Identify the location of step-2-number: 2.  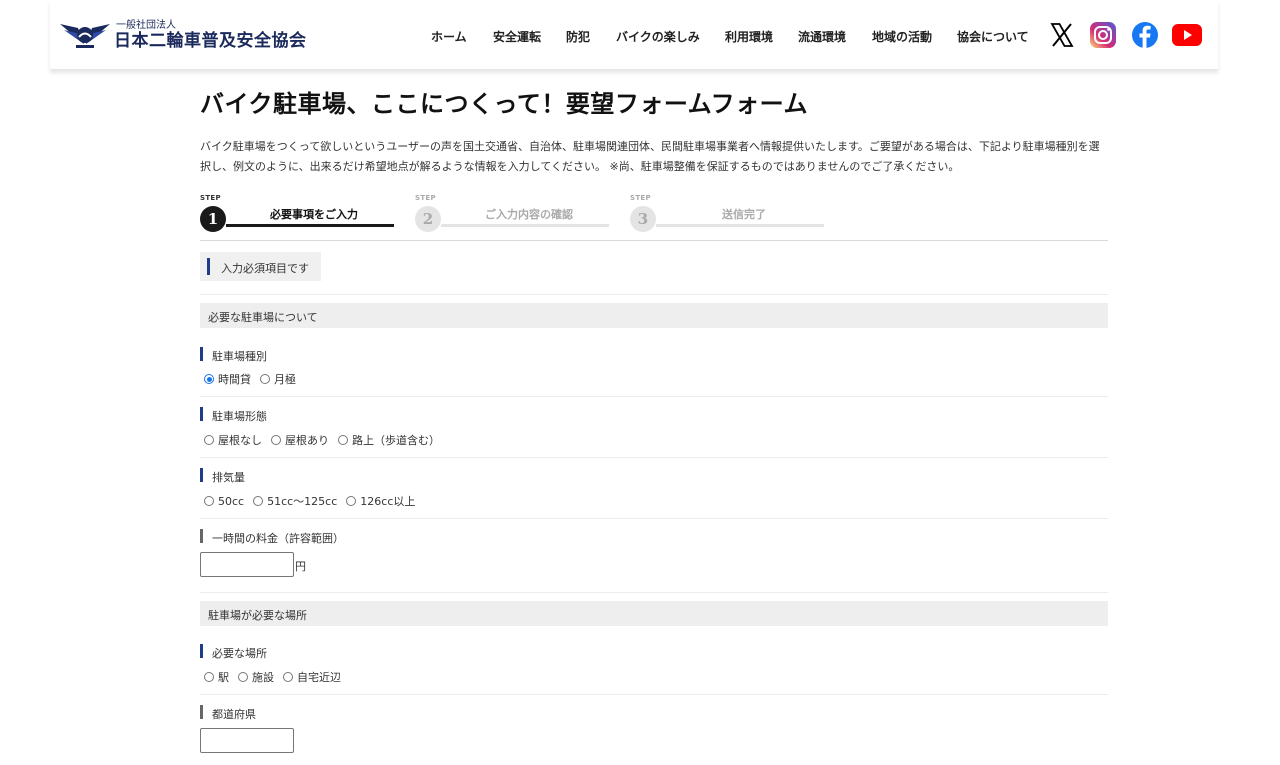
(428, 219).